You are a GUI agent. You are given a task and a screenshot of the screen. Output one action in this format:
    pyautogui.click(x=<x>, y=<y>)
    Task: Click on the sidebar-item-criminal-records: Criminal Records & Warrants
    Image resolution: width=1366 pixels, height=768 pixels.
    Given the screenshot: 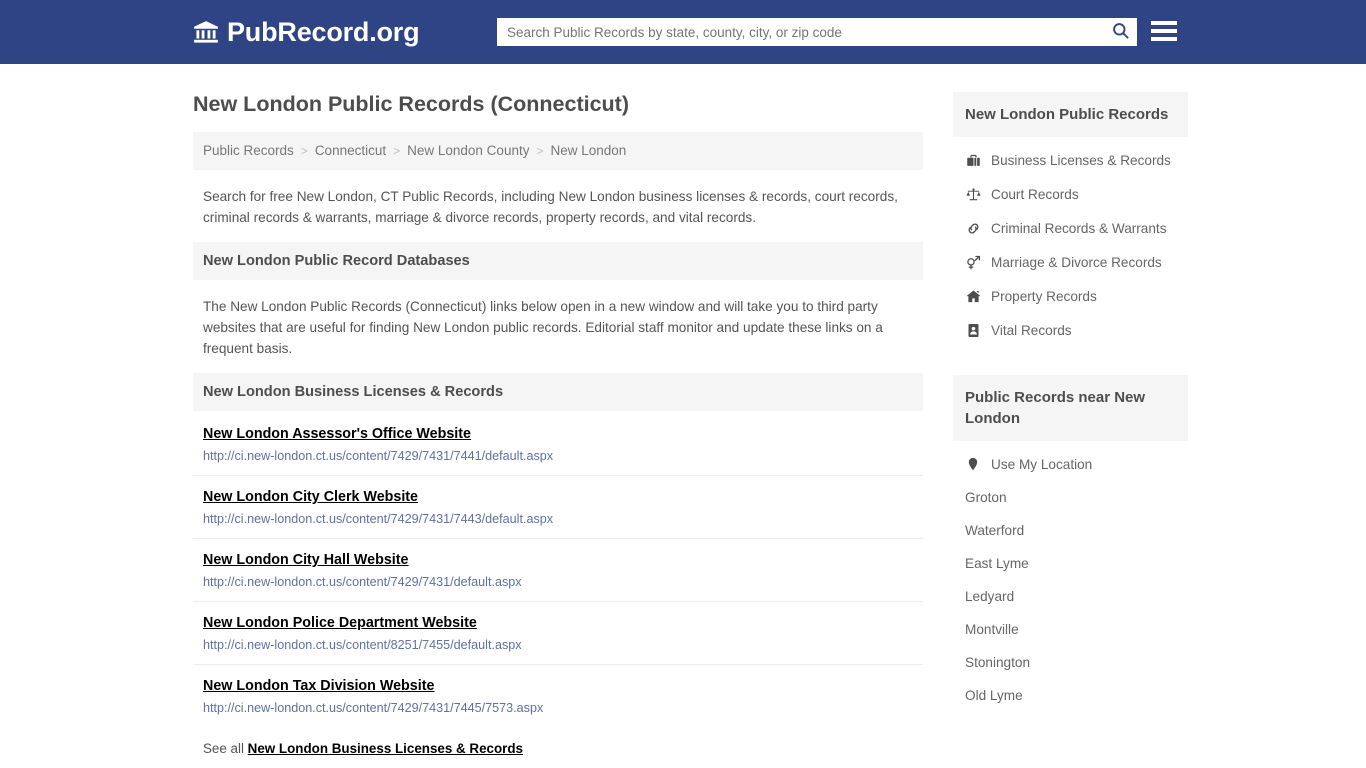 What is the action you would take?
    pyautogui.click(x=1070, y=228)
    